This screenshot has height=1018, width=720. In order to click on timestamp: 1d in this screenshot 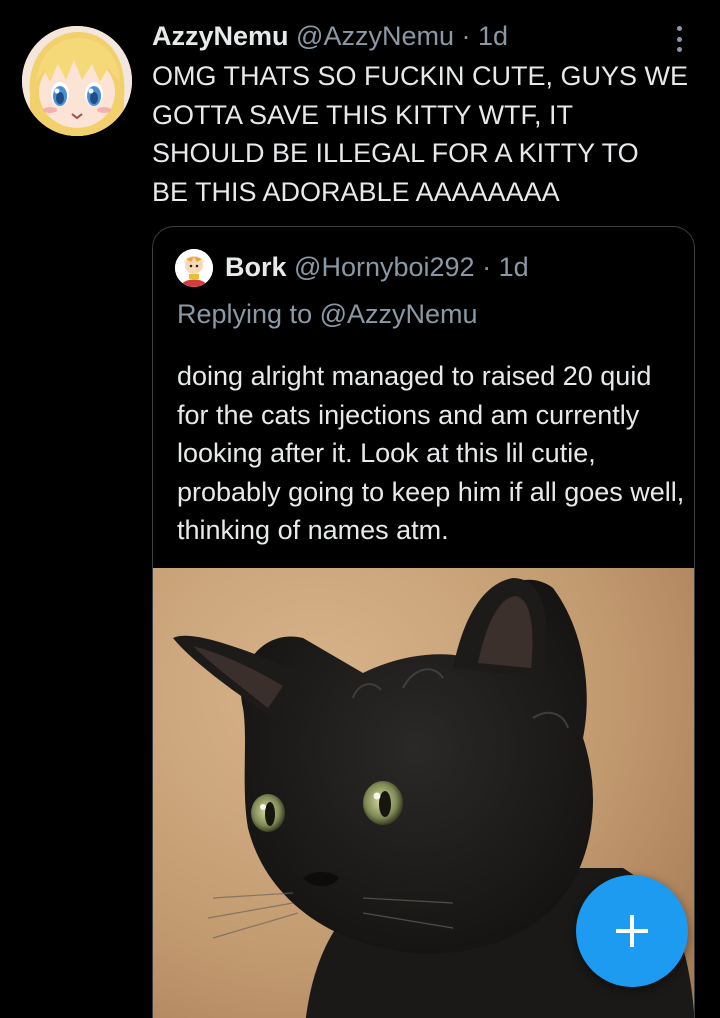, I will do `click(493, 36)`.